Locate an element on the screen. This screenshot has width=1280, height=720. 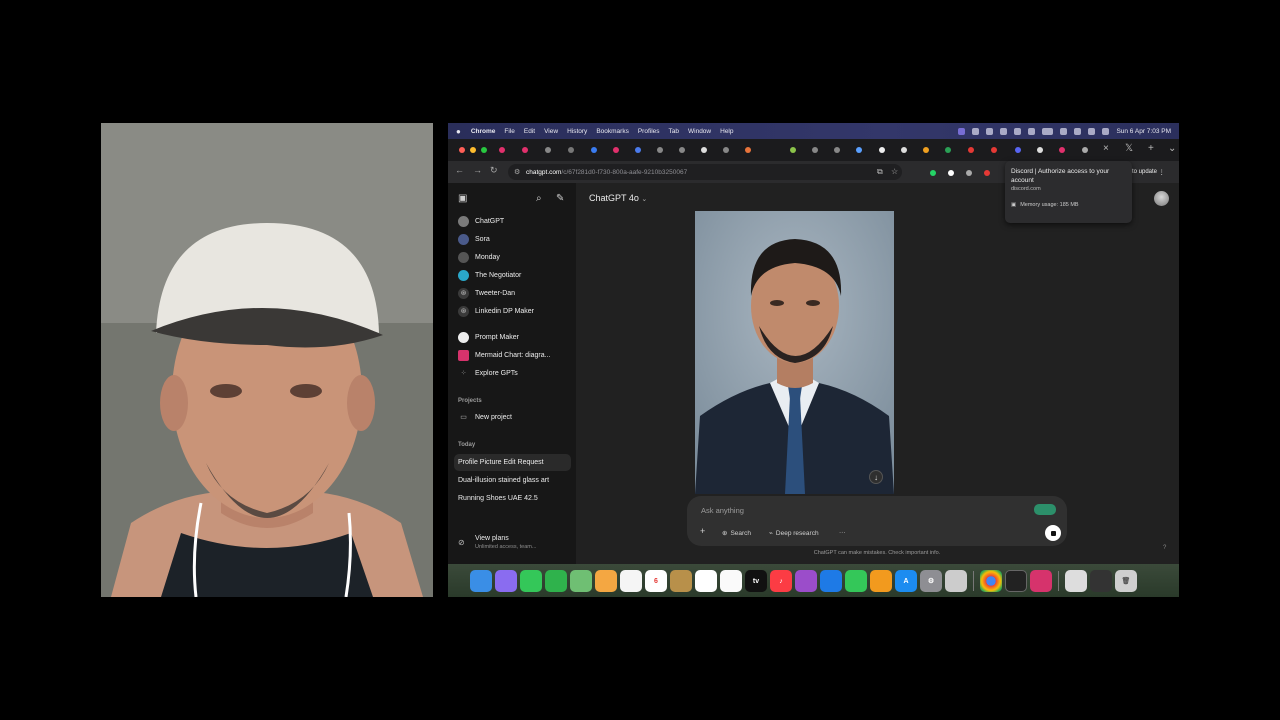
menu-chrome: Chrome is located at coordinates (483, 131).